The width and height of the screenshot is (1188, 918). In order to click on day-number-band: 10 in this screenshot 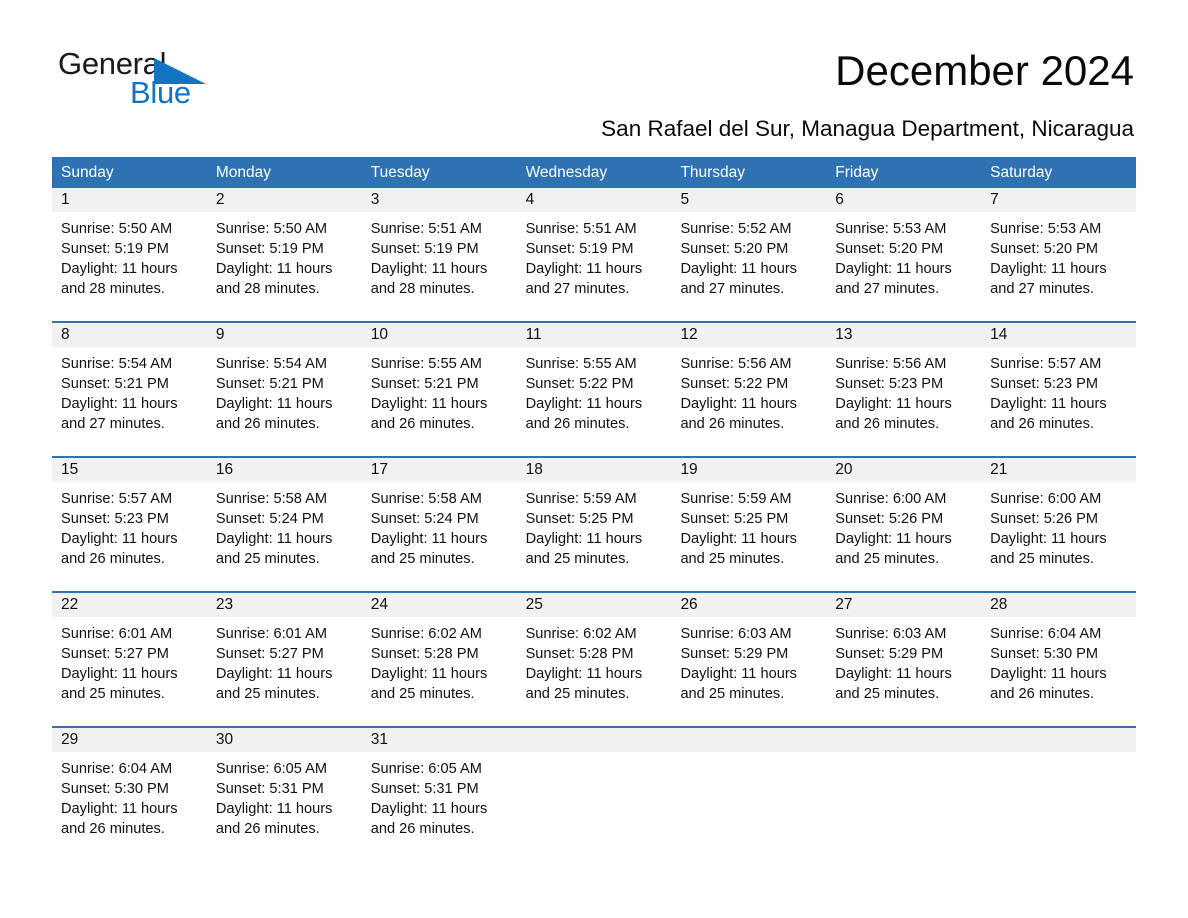, I will do `click(439, 335)`.